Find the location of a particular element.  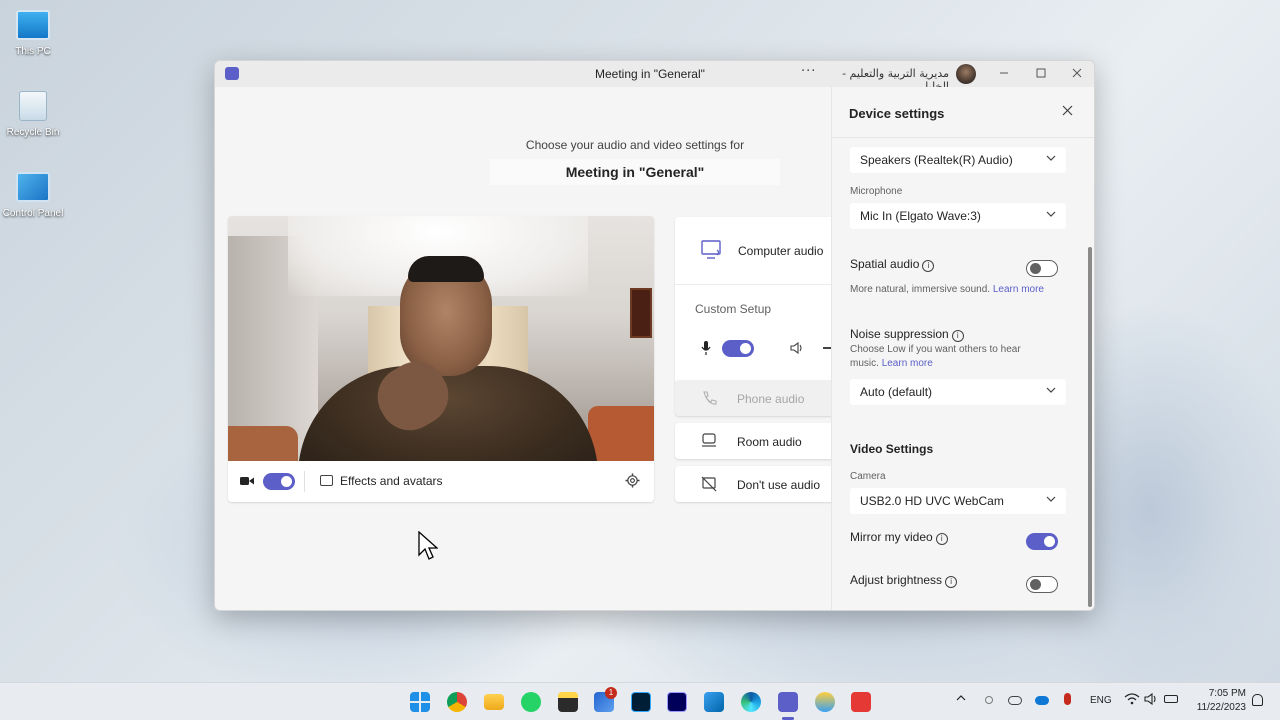

vertical-scrollbar is located at coordinates (1090, 427).